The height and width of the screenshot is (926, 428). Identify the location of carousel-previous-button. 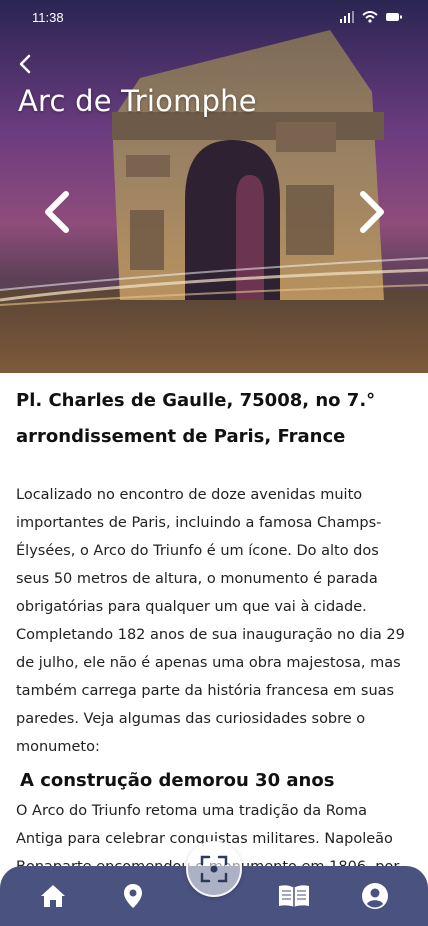
(57, 212).